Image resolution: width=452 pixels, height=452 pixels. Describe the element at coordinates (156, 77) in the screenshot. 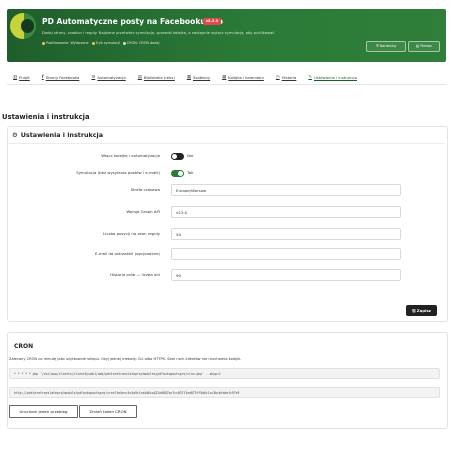

I see `tab-library: ▤ Biblioteka (reks)` at that location.